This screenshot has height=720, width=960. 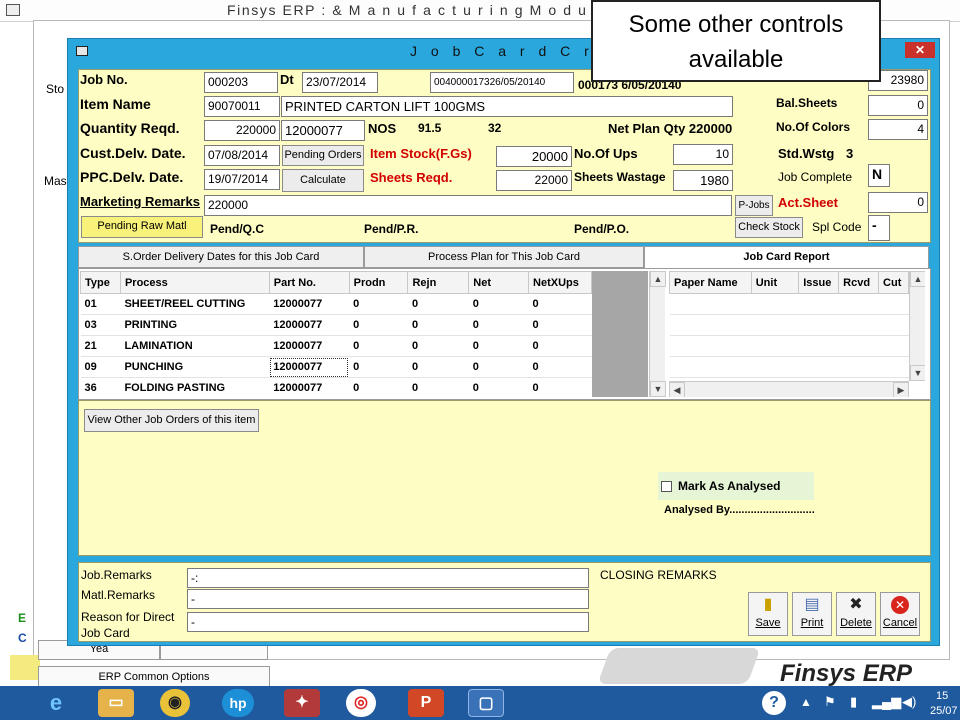 I want to click on table-row: 01 SHEET/REEL CUTTING 12000077 0 0 0 0, so click(x=336, y=304).